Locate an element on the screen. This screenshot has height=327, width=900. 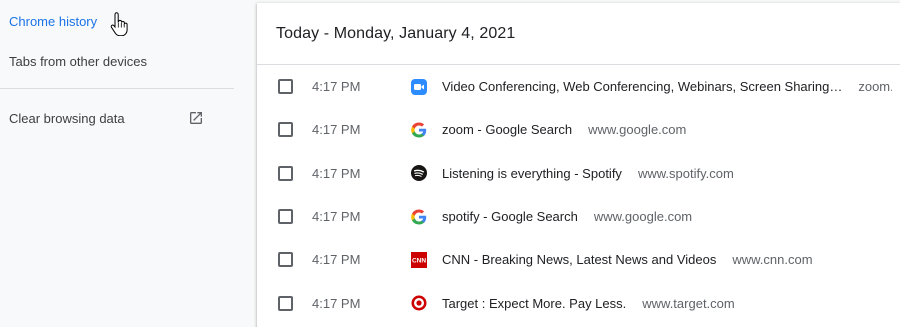
entry-text: zoom - Google Search www.google.com is located at coordinates (564, 129).